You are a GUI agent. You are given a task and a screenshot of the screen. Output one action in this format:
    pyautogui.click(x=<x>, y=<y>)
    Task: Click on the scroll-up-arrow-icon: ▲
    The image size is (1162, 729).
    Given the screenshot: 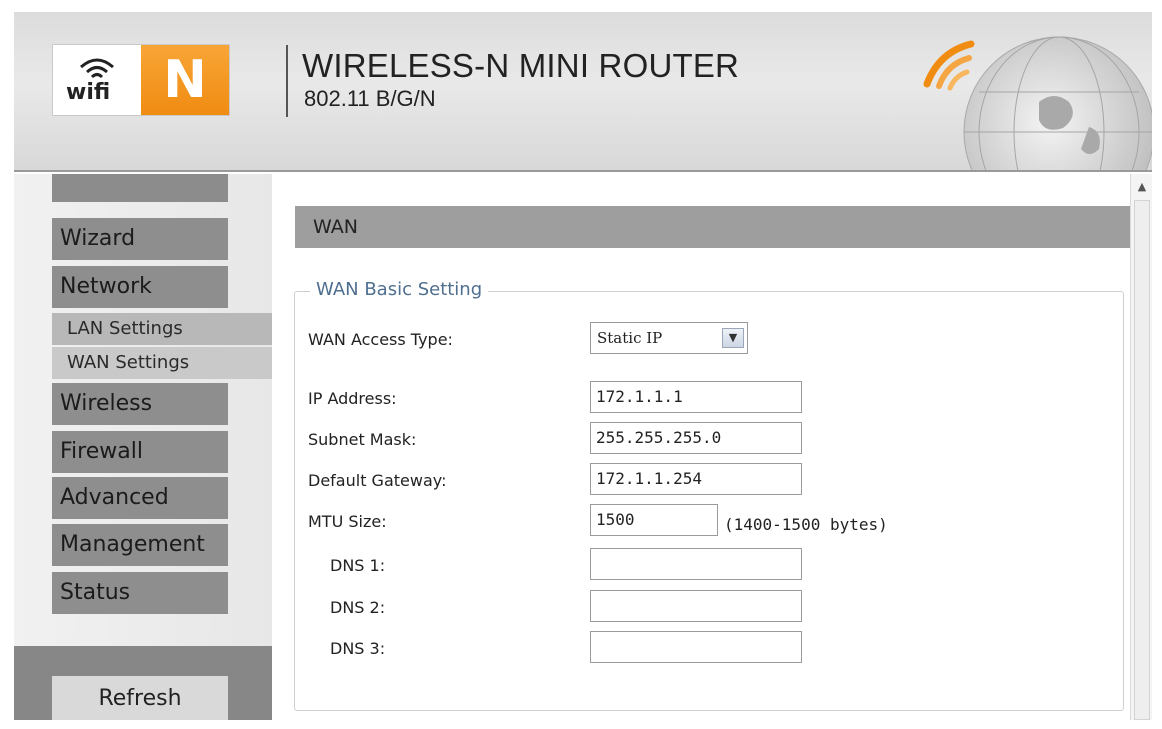 What is the action you would take?
    pyautogui.click(x=1142, y=187)
    